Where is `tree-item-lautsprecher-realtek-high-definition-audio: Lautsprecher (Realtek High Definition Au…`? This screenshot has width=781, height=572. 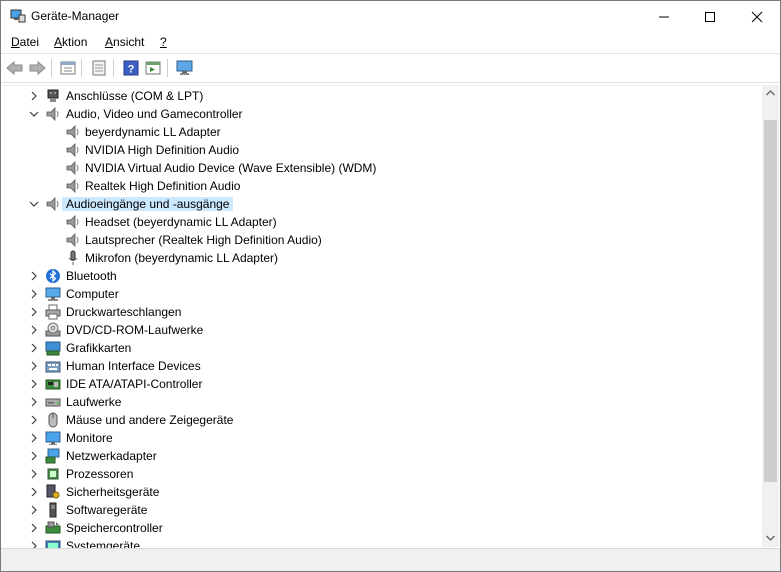 tree-item-lautsprecher-realtek-high-definition-audio: Lautsprecher (Realtek High Definition Au… is located at coordinates (382, 240).